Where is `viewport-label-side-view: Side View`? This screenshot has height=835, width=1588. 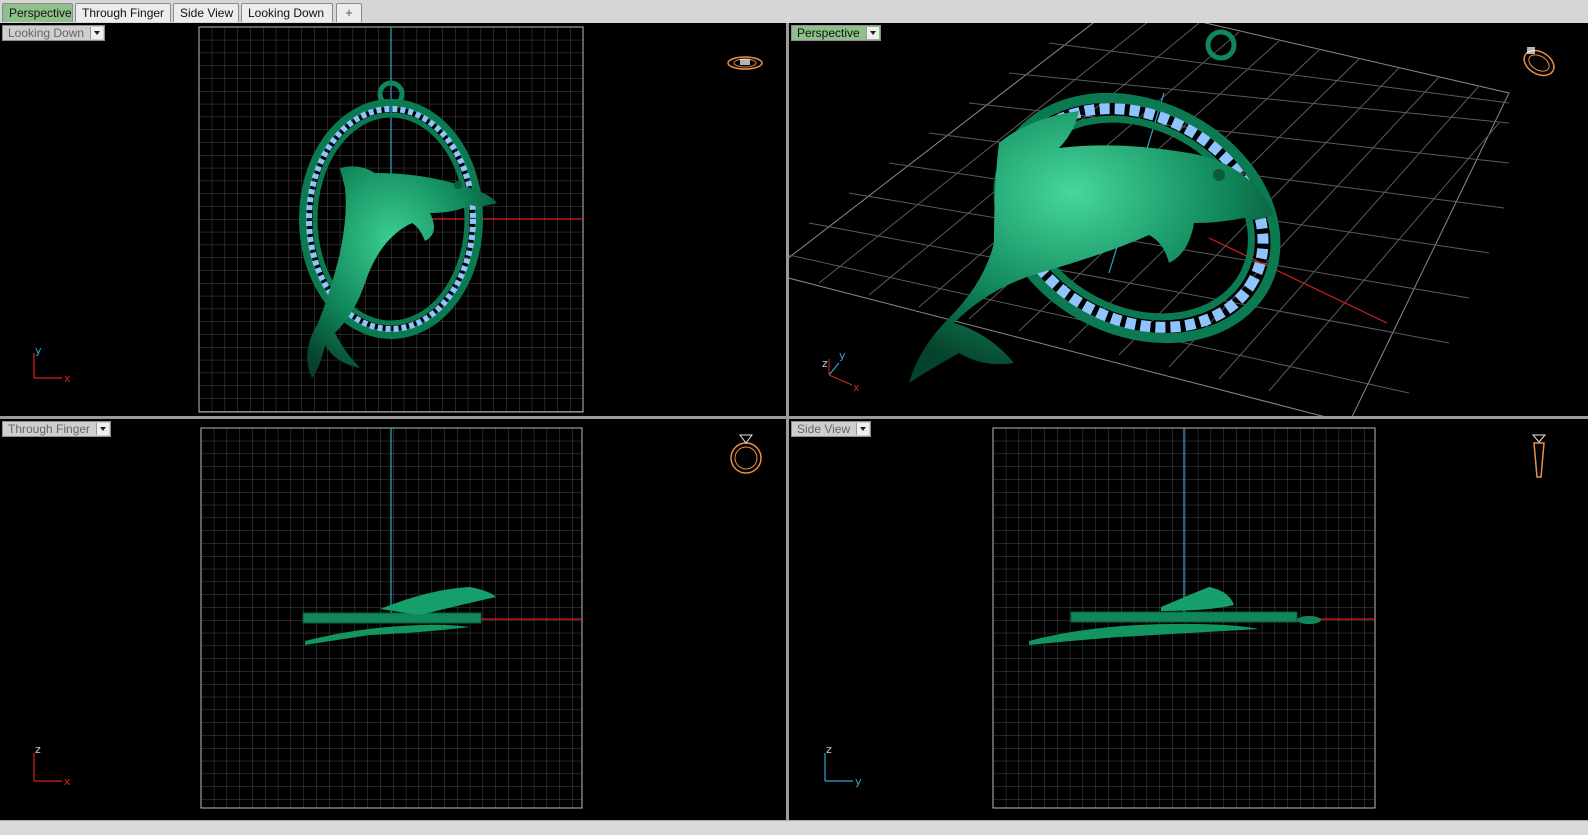
viewport-label-side-view: Side View is located at coordinates (831, 429).